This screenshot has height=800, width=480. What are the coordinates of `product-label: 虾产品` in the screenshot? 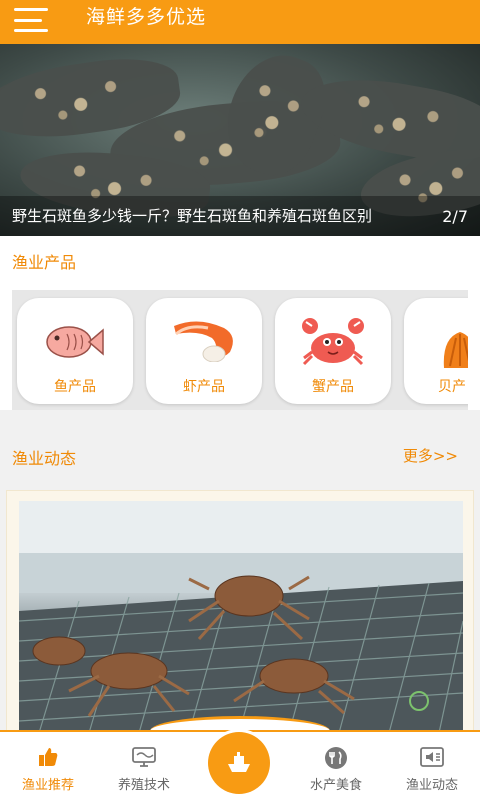 It's located at (204, 387).